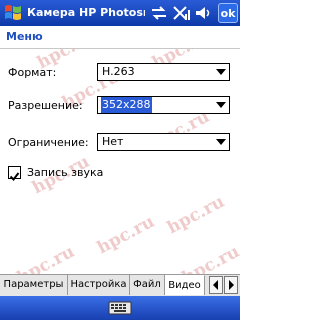  I want to click on tab-bar: Параметры Настройка Файл Видео, so click(120, 285).